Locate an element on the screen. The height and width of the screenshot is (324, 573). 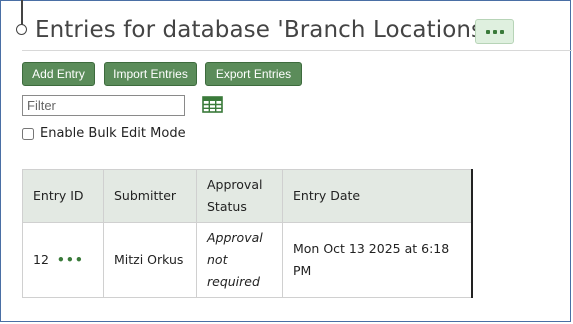
page-title: Entries for database 'Branch Locations' is located at coordinates (262, 30).